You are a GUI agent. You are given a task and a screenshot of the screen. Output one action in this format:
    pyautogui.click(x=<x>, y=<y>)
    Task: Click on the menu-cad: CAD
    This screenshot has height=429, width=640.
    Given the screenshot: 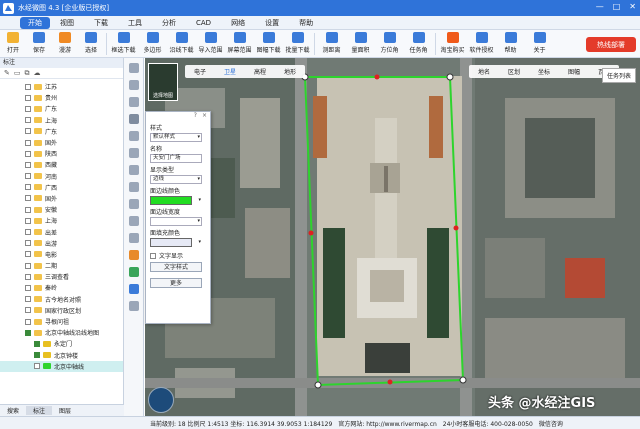 What is the action you would take?
    pyautogui.click(x=203, y=23)
    